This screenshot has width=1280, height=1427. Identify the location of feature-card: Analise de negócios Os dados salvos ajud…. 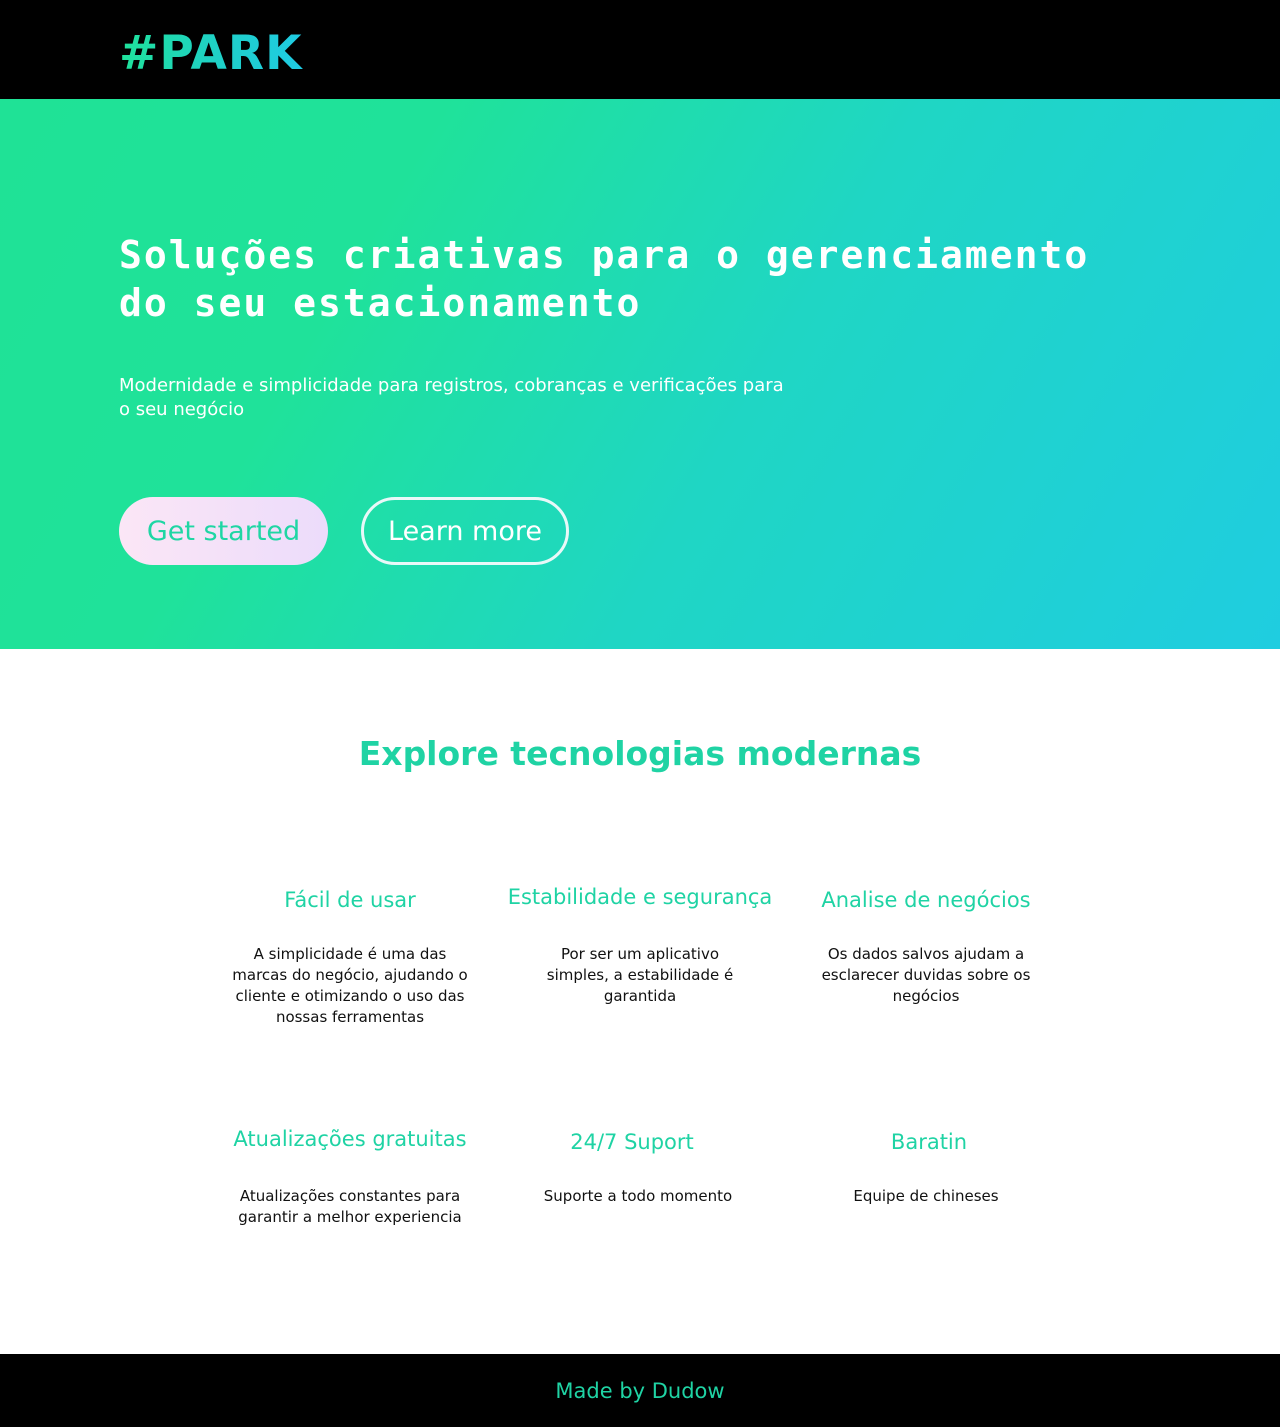
(926, 946).